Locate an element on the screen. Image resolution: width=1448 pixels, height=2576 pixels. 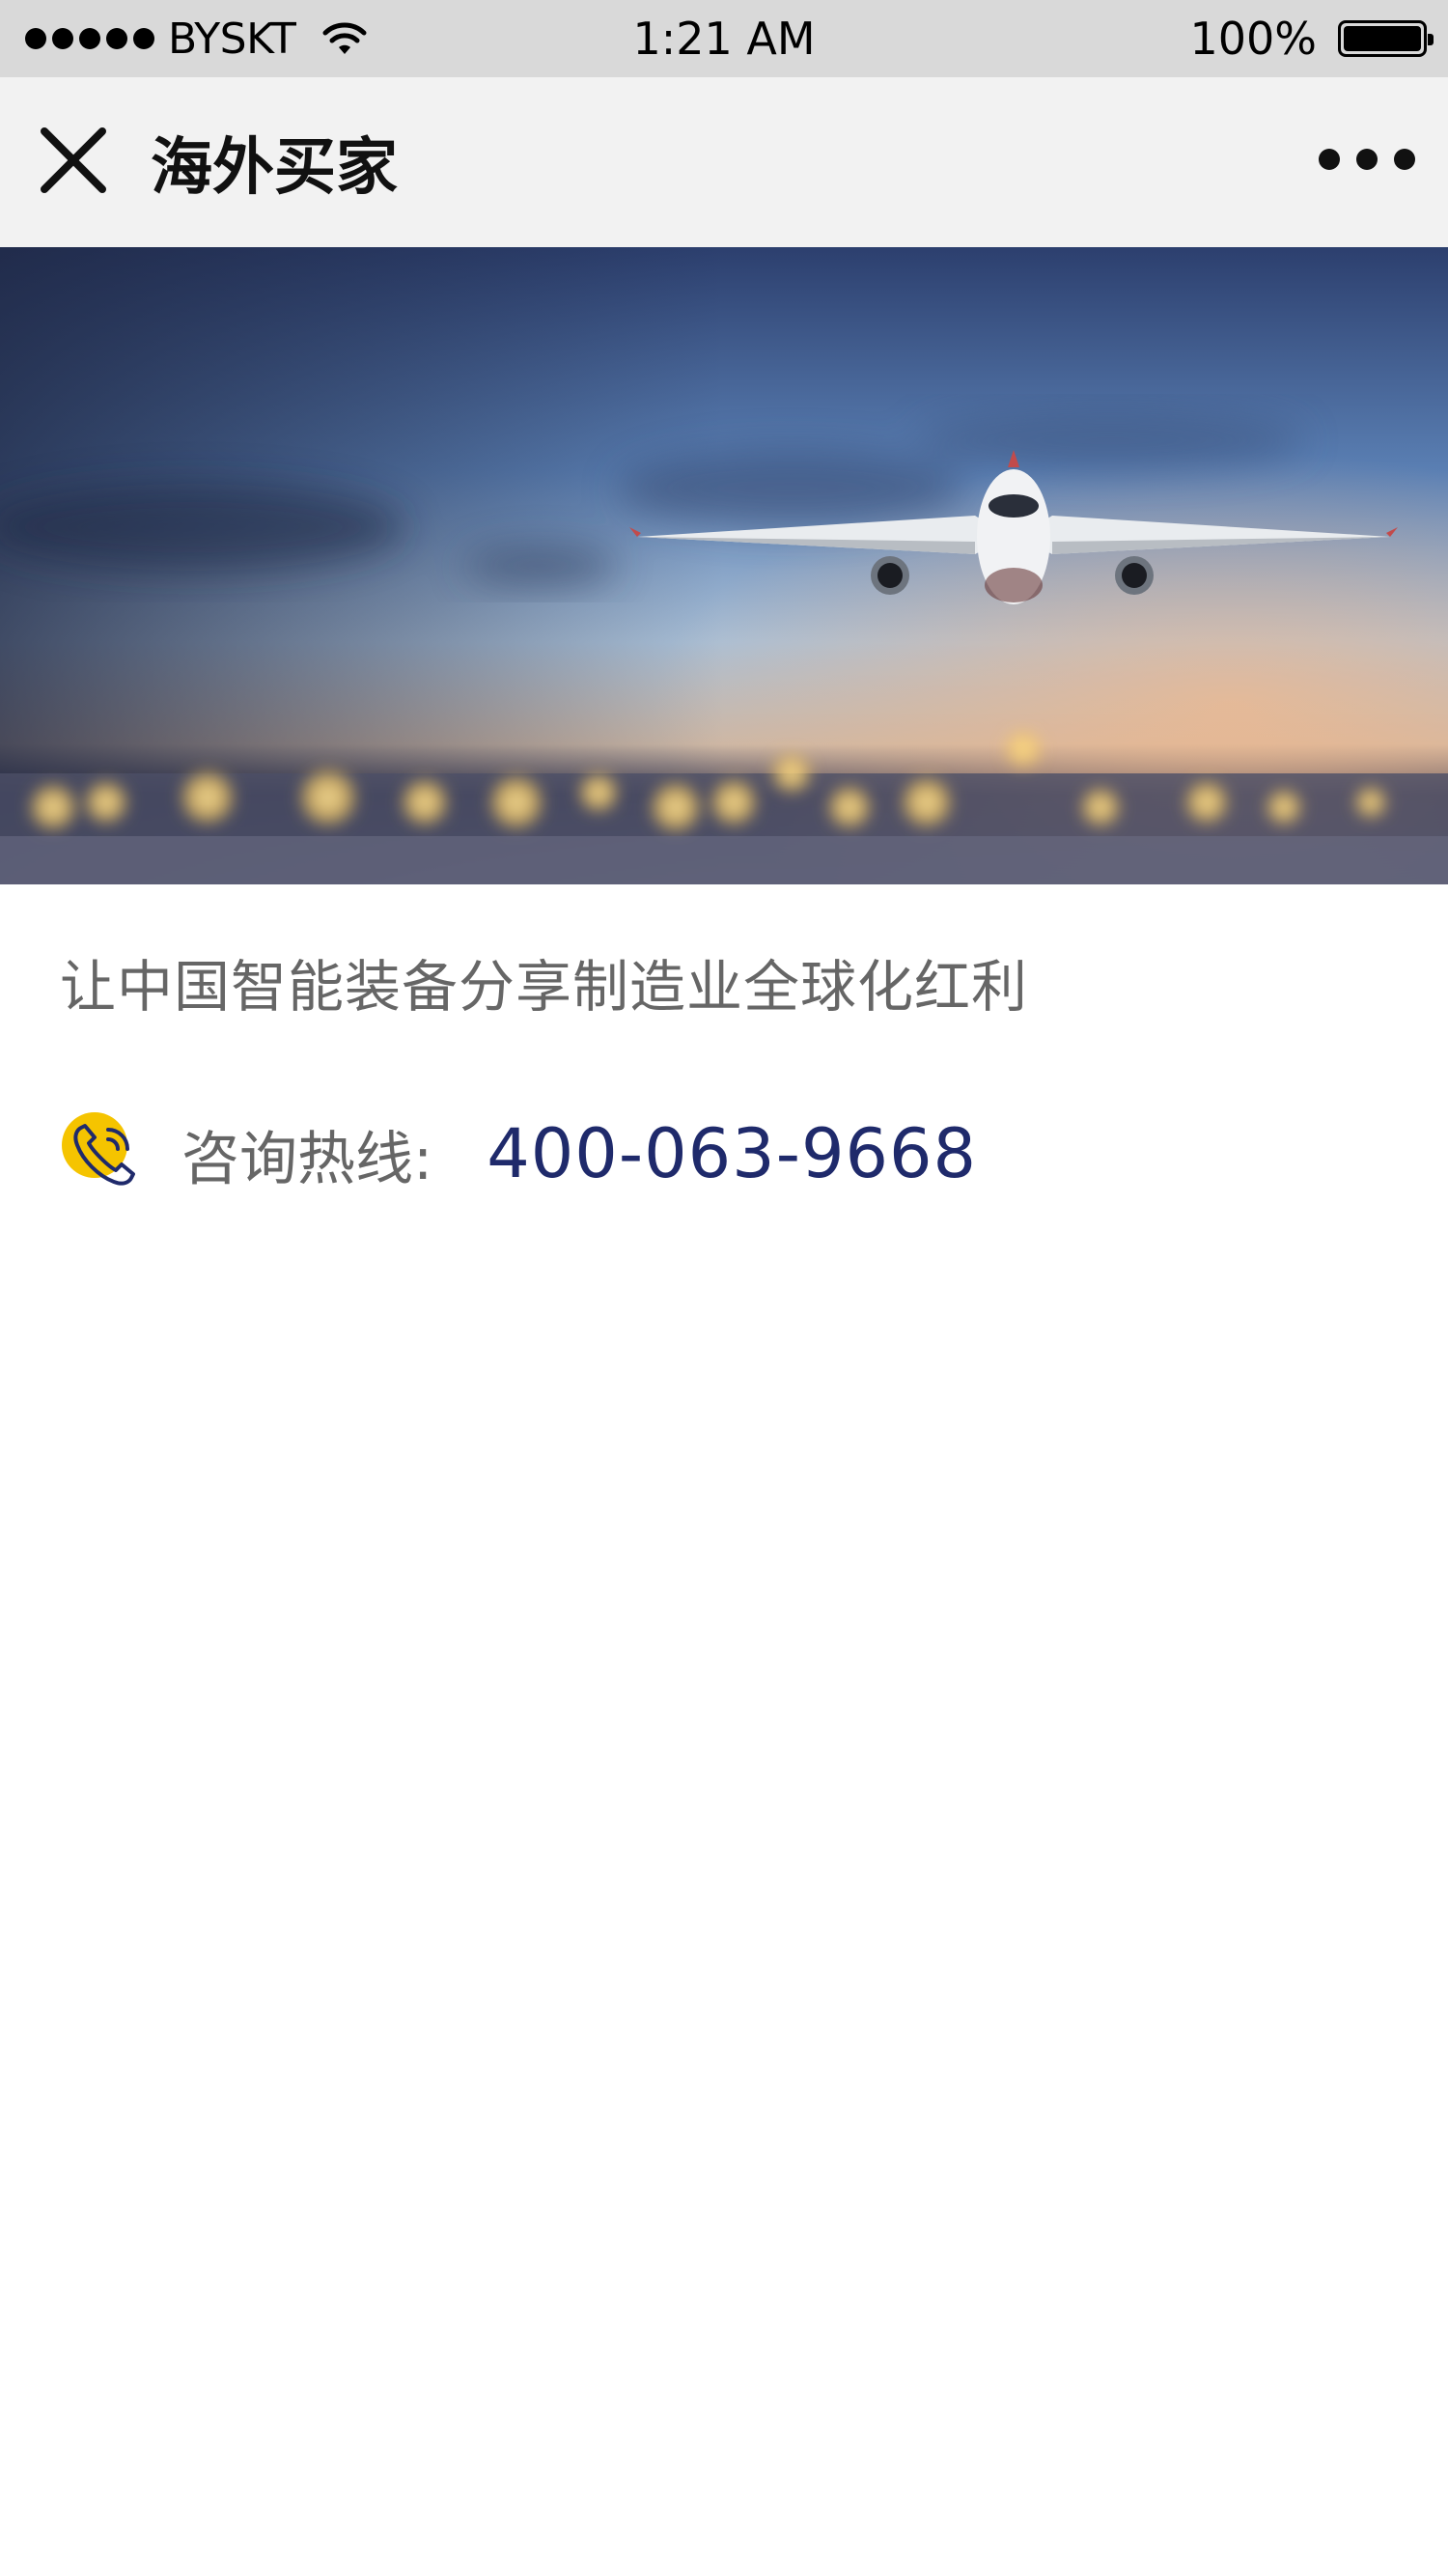
more-button is located at coordinates (1367, 160).